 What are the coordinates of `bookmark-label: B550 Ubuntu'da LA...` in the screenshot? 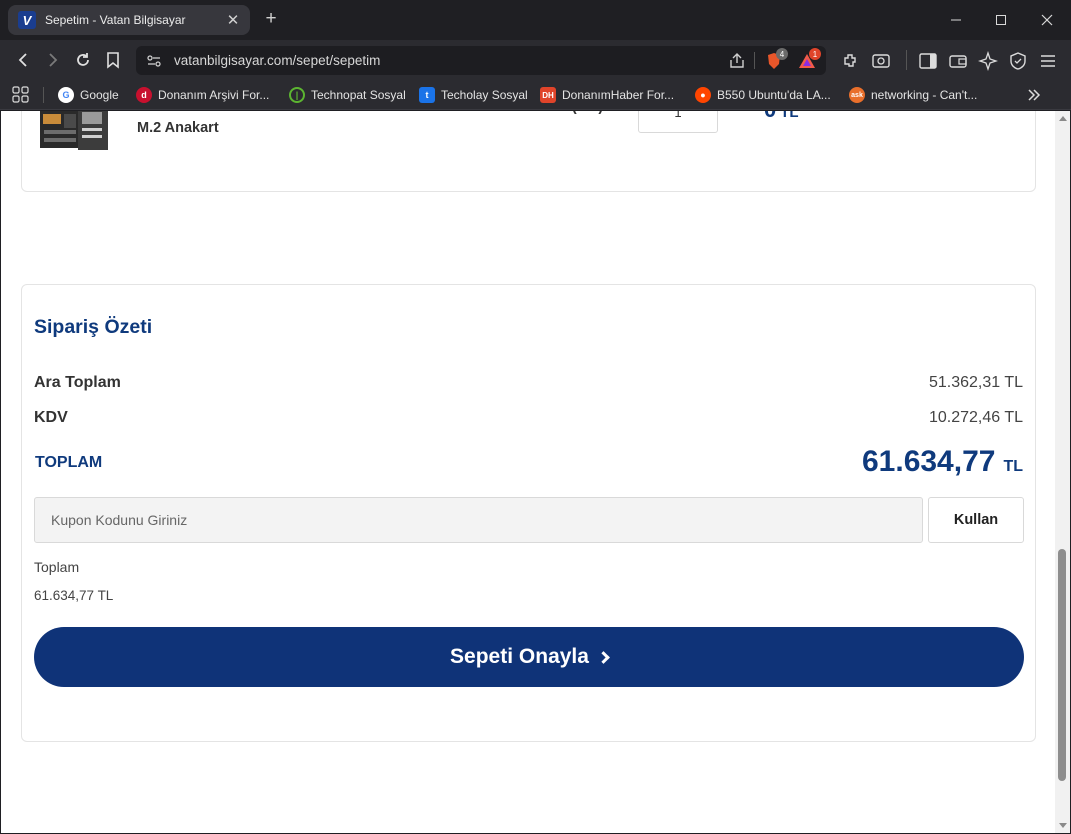 It's located at (774, 95).